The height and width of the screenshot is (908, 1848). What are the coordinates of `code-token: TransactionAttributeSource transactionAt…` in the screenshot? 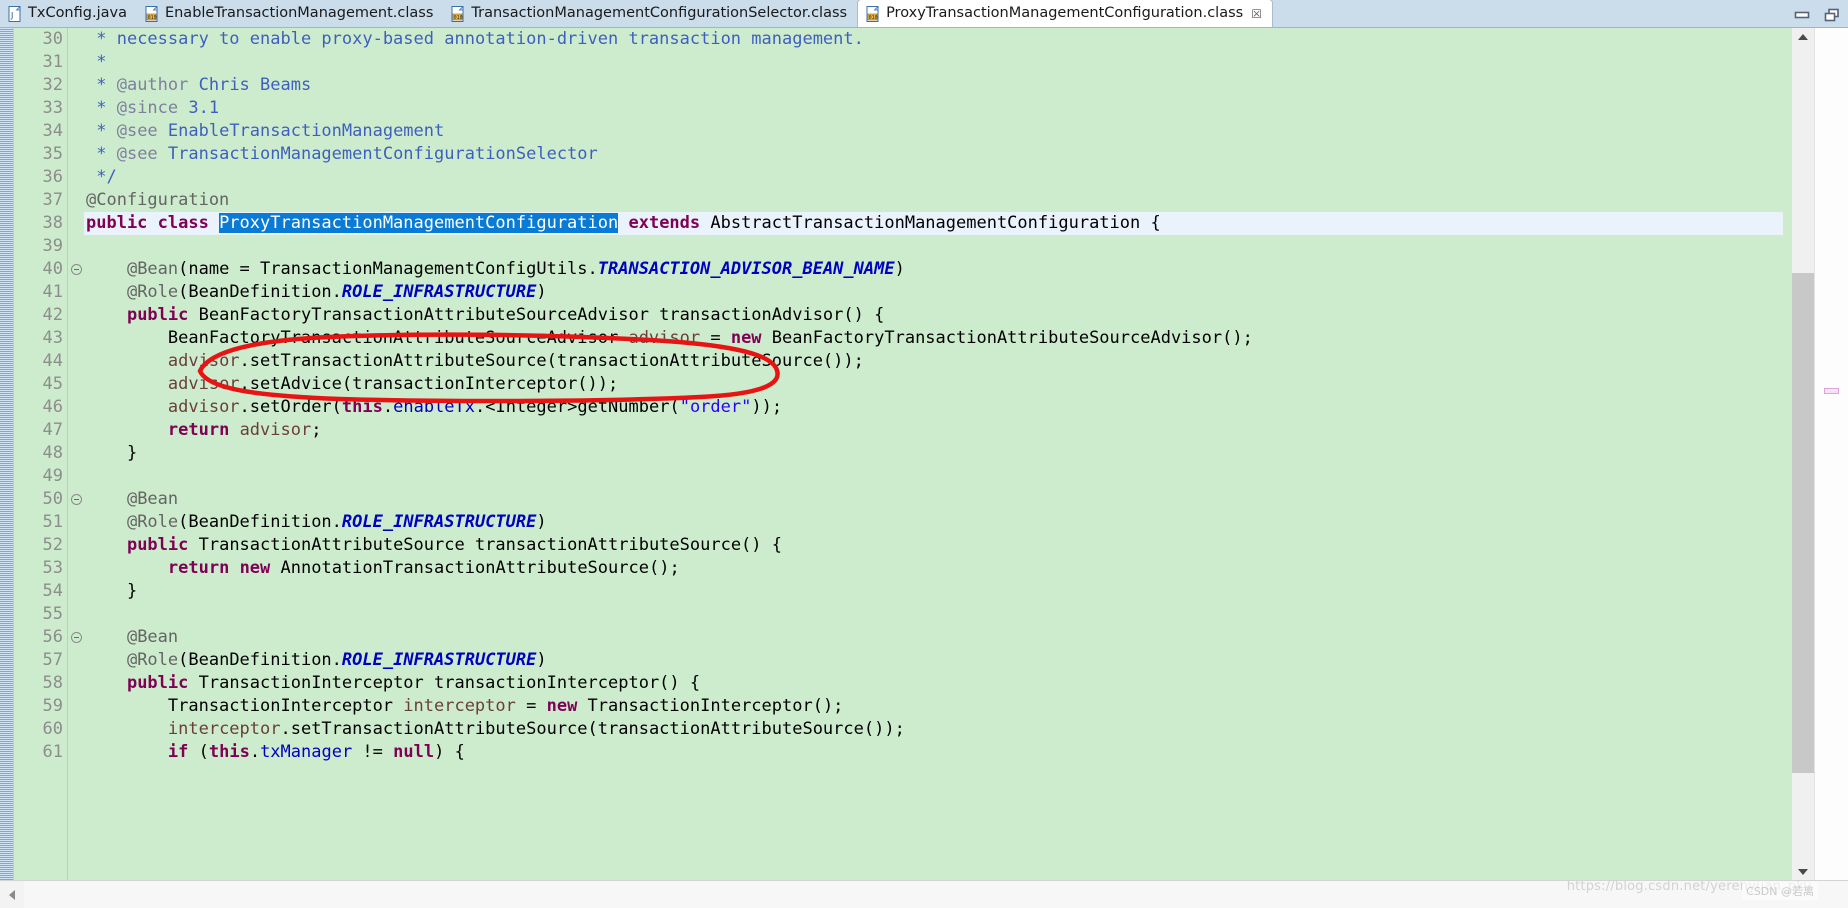 It's located at (485, 545).